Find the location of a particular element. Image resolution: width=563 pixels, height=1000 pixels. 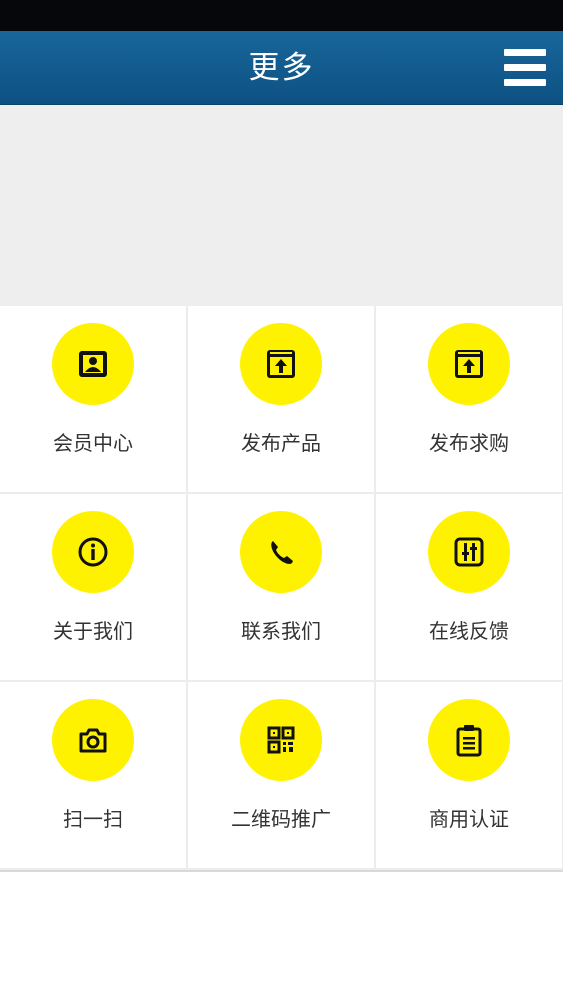

grid-item-label: 商用认证 is located at coordinates (469, 819).